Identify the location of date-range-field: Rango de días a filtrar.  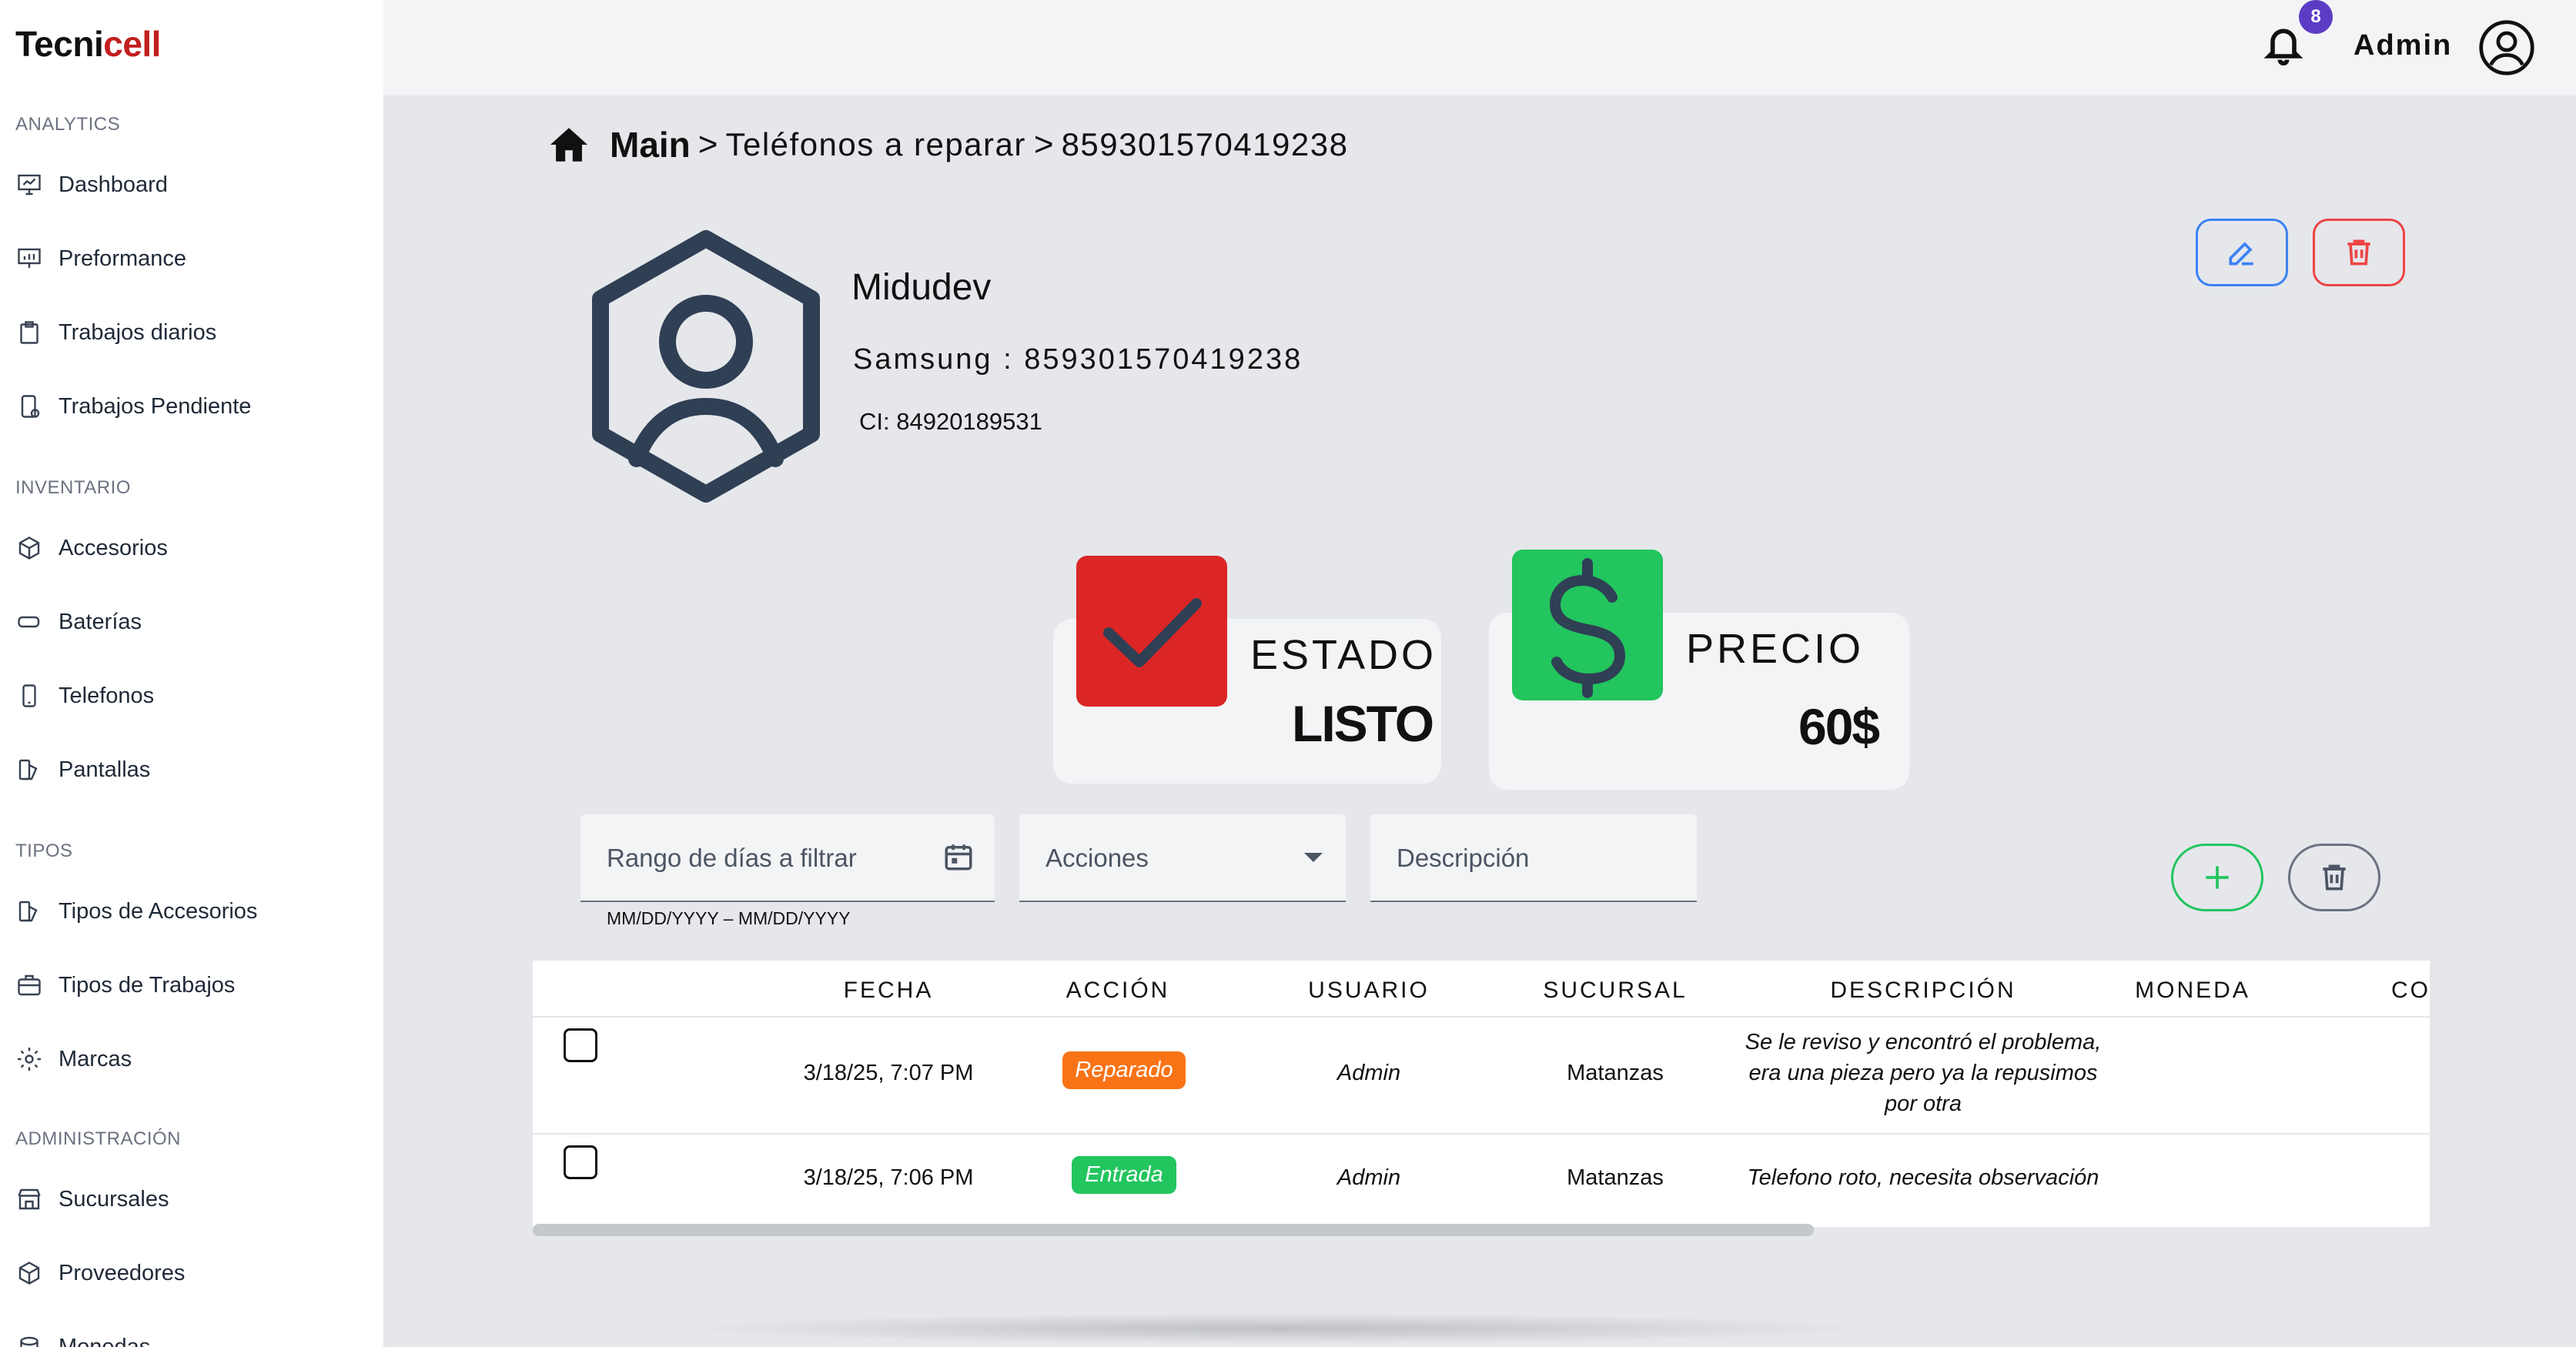
(787, 858).